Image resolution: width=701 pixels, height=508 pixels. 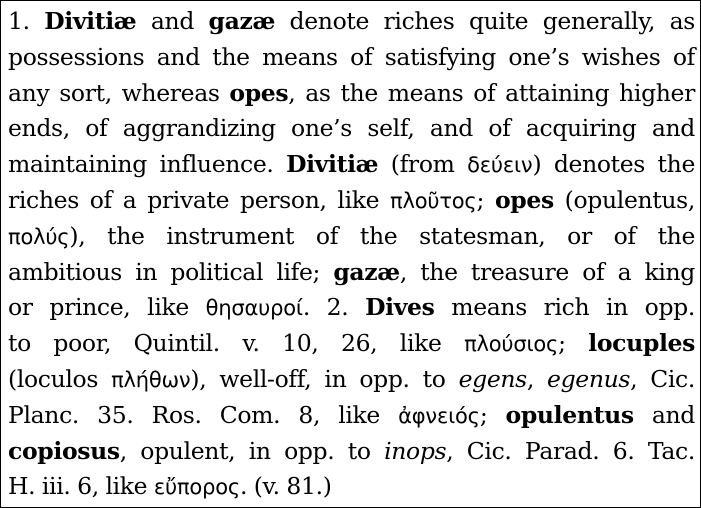 I want to click on text-run: , Cic., so click(x=662, y=378).